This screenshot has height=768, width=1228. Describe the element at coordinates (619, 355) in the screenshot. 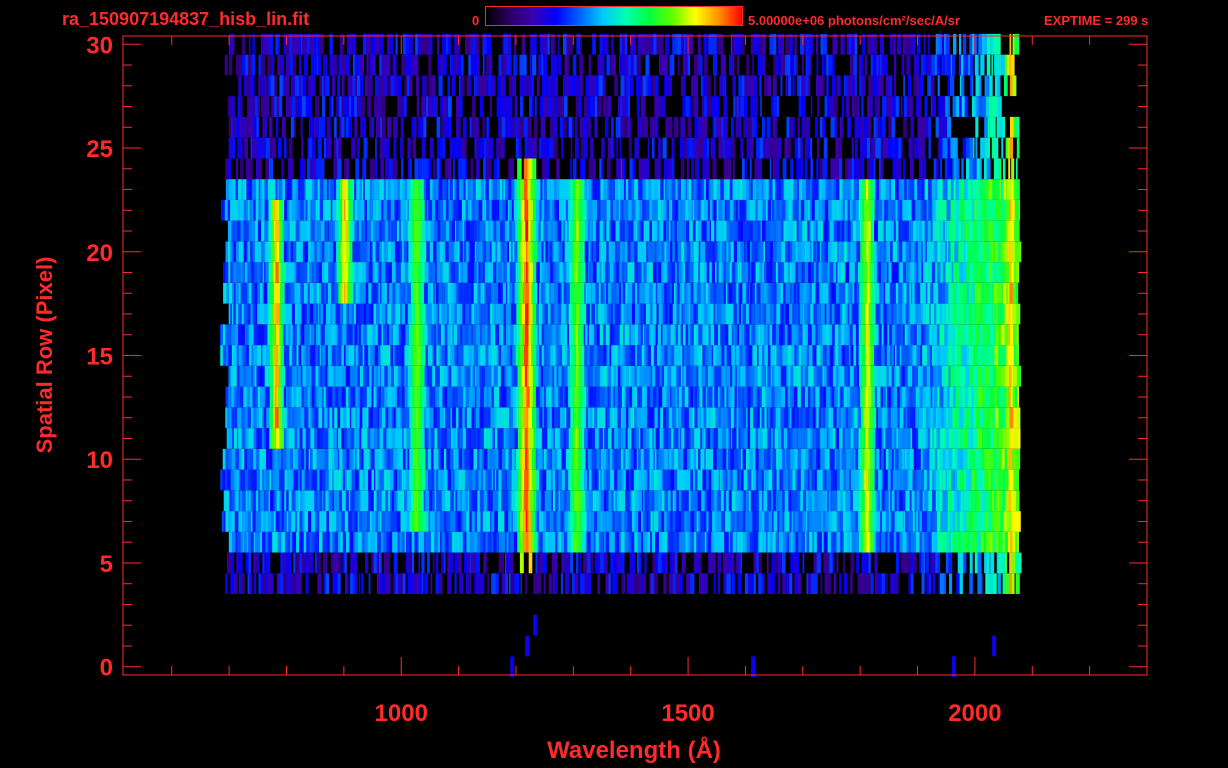

I see `heatmap-row` at that location.